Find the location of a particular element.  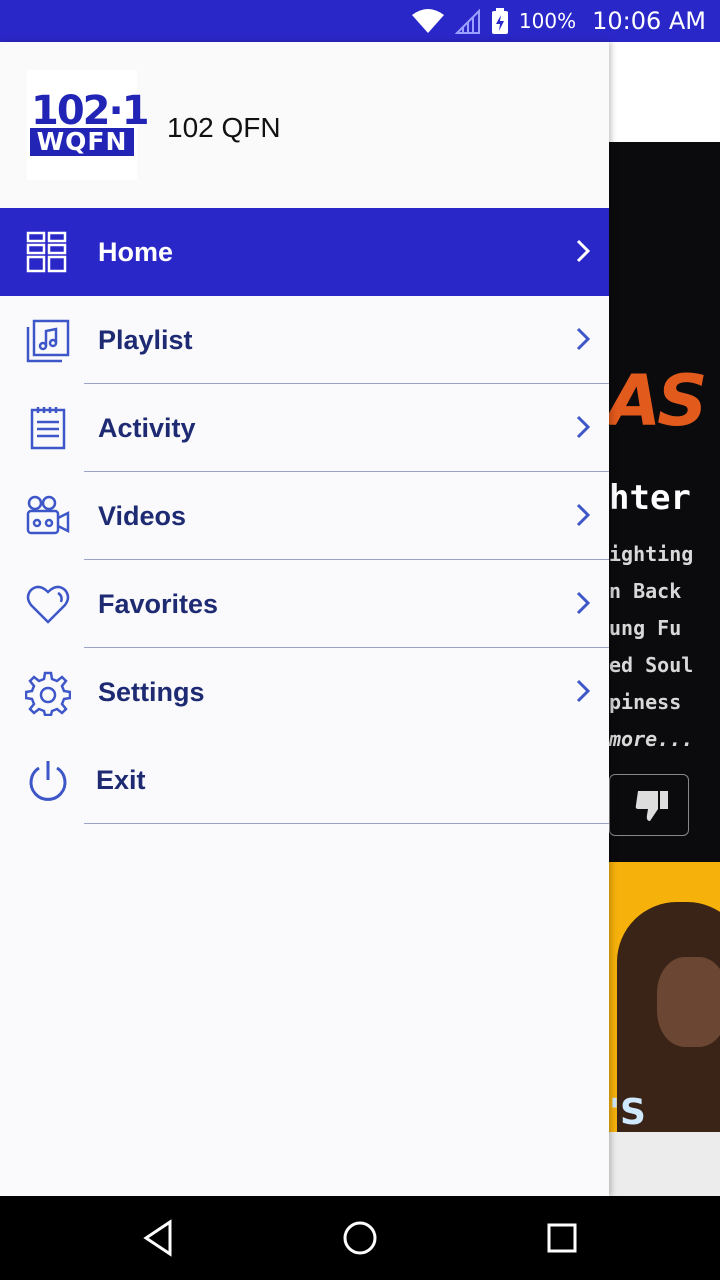

menu-item-settings: Settings is located at coordinates (304, 692).